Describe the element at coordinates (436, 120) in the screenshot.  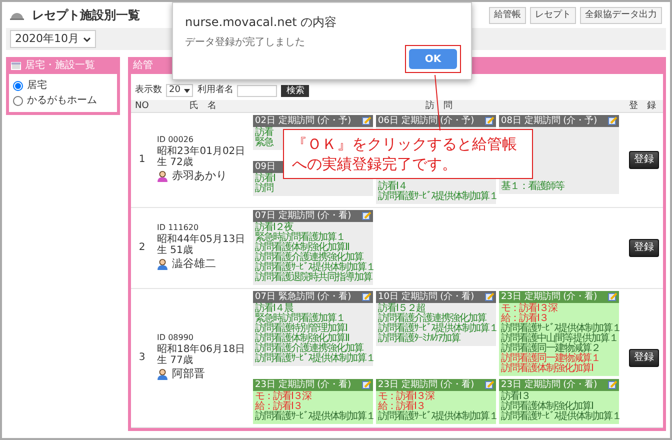
I see `visit-card-header: 06日 定期訪問 (介・予)` at that location.